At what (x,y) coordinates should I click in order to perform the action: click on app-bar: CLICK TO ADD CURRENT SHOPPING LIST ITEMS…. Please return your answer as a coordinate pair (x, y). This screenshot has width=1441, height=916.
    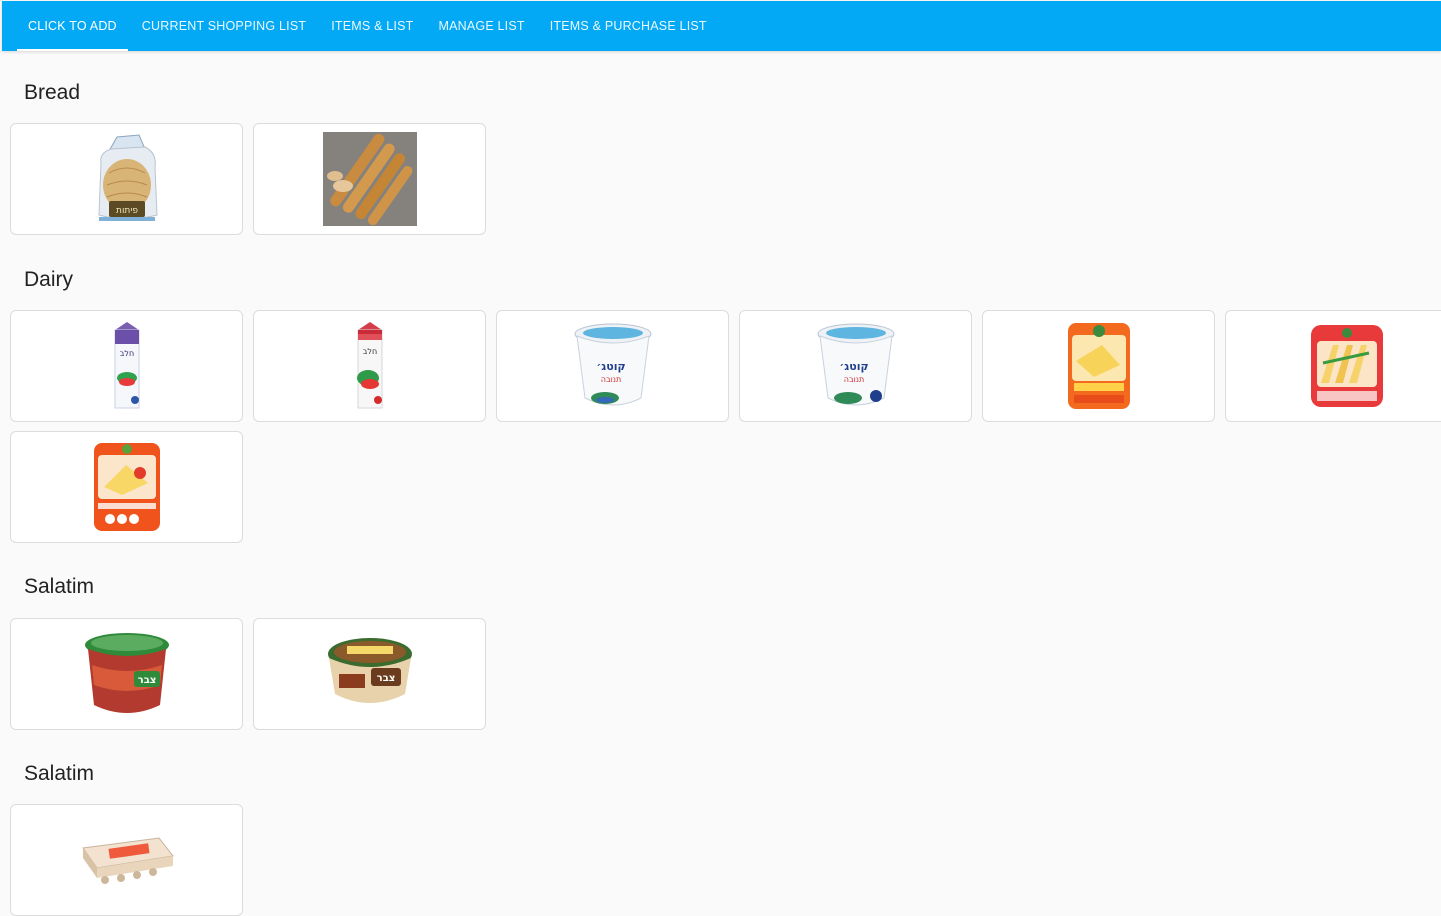
    Looking at the image, I should click on (721, 26).